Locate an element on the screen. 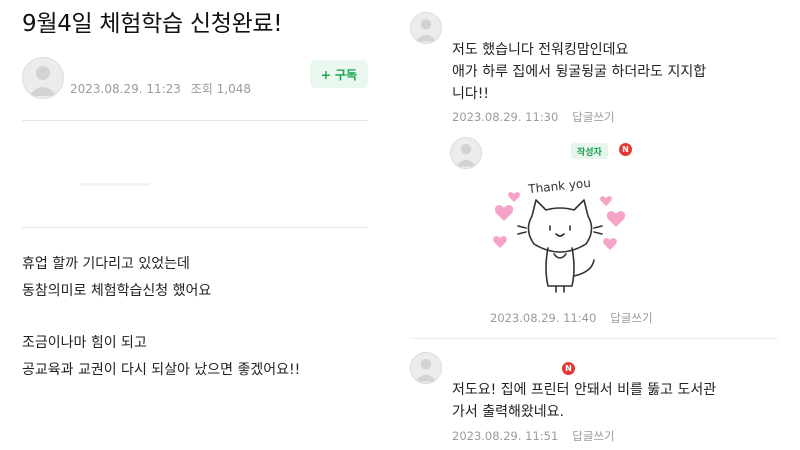 This screenshot has width=800, height=450. cat-sticker-icon: Thank you is located at coordinates (559, 234).